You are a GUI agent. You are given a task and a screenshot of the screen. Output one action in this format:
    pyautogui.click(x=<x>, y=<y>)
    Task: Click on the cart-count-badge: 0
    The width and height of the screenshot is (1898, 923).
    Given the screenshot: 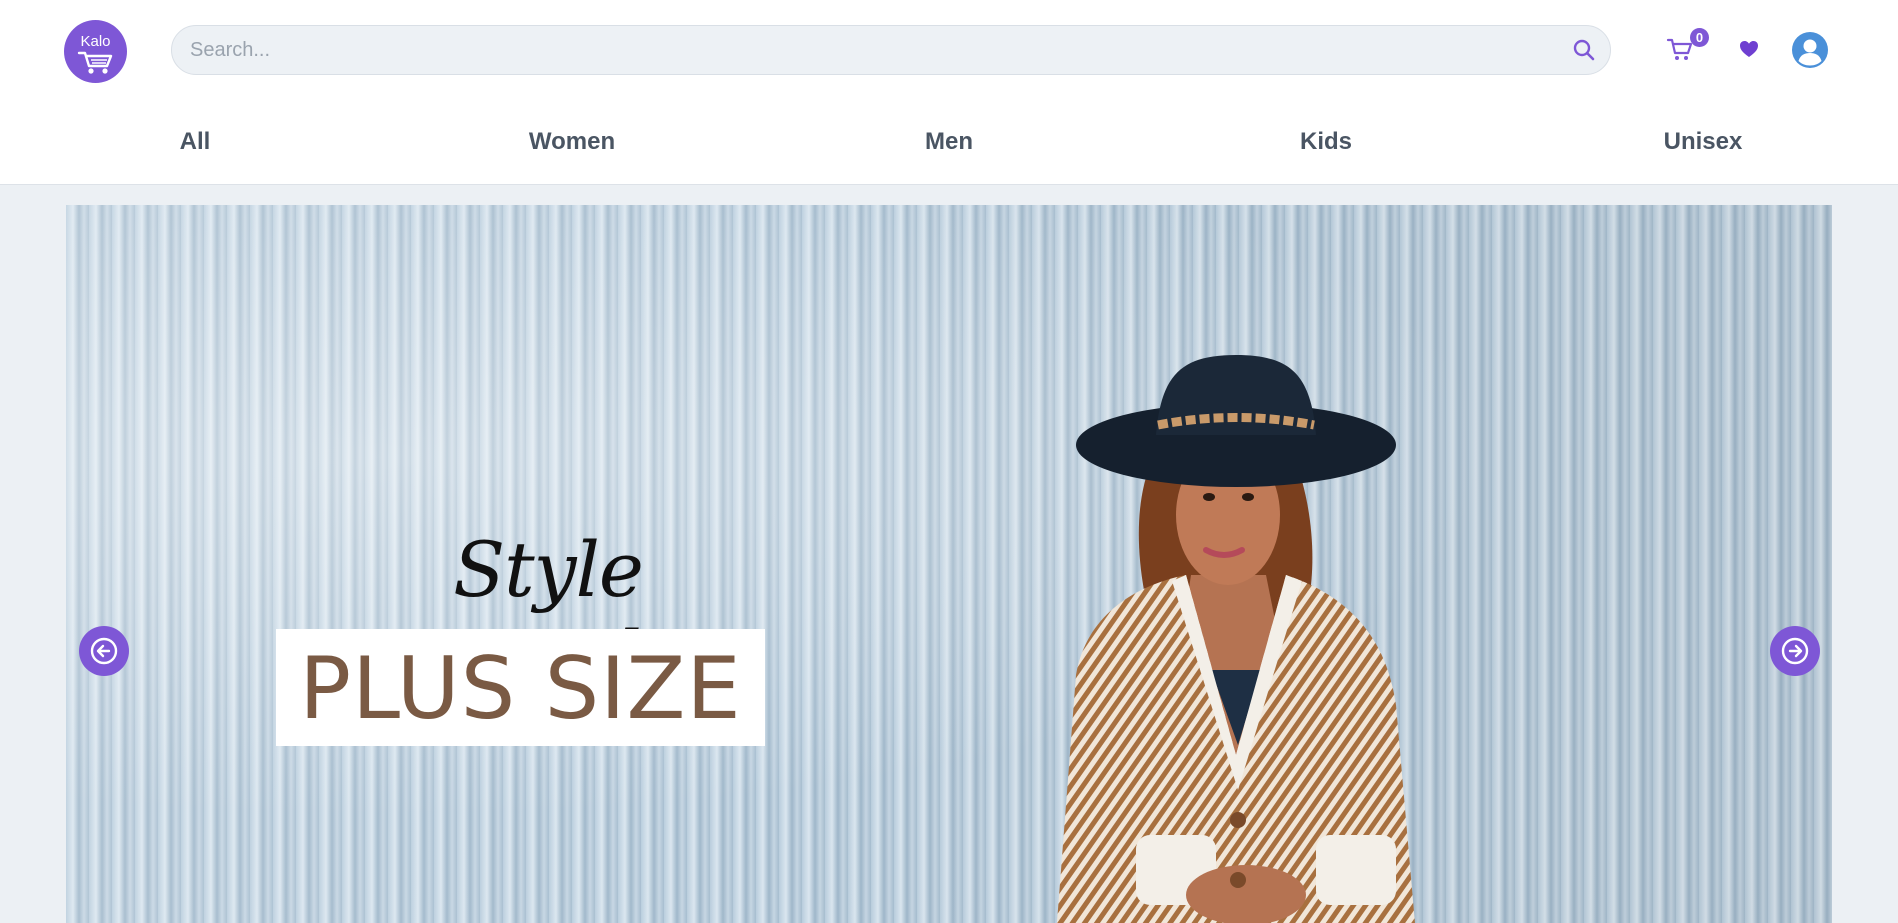 What is the action you would take?
    pyautogui.click(x=1699, y=37)
    